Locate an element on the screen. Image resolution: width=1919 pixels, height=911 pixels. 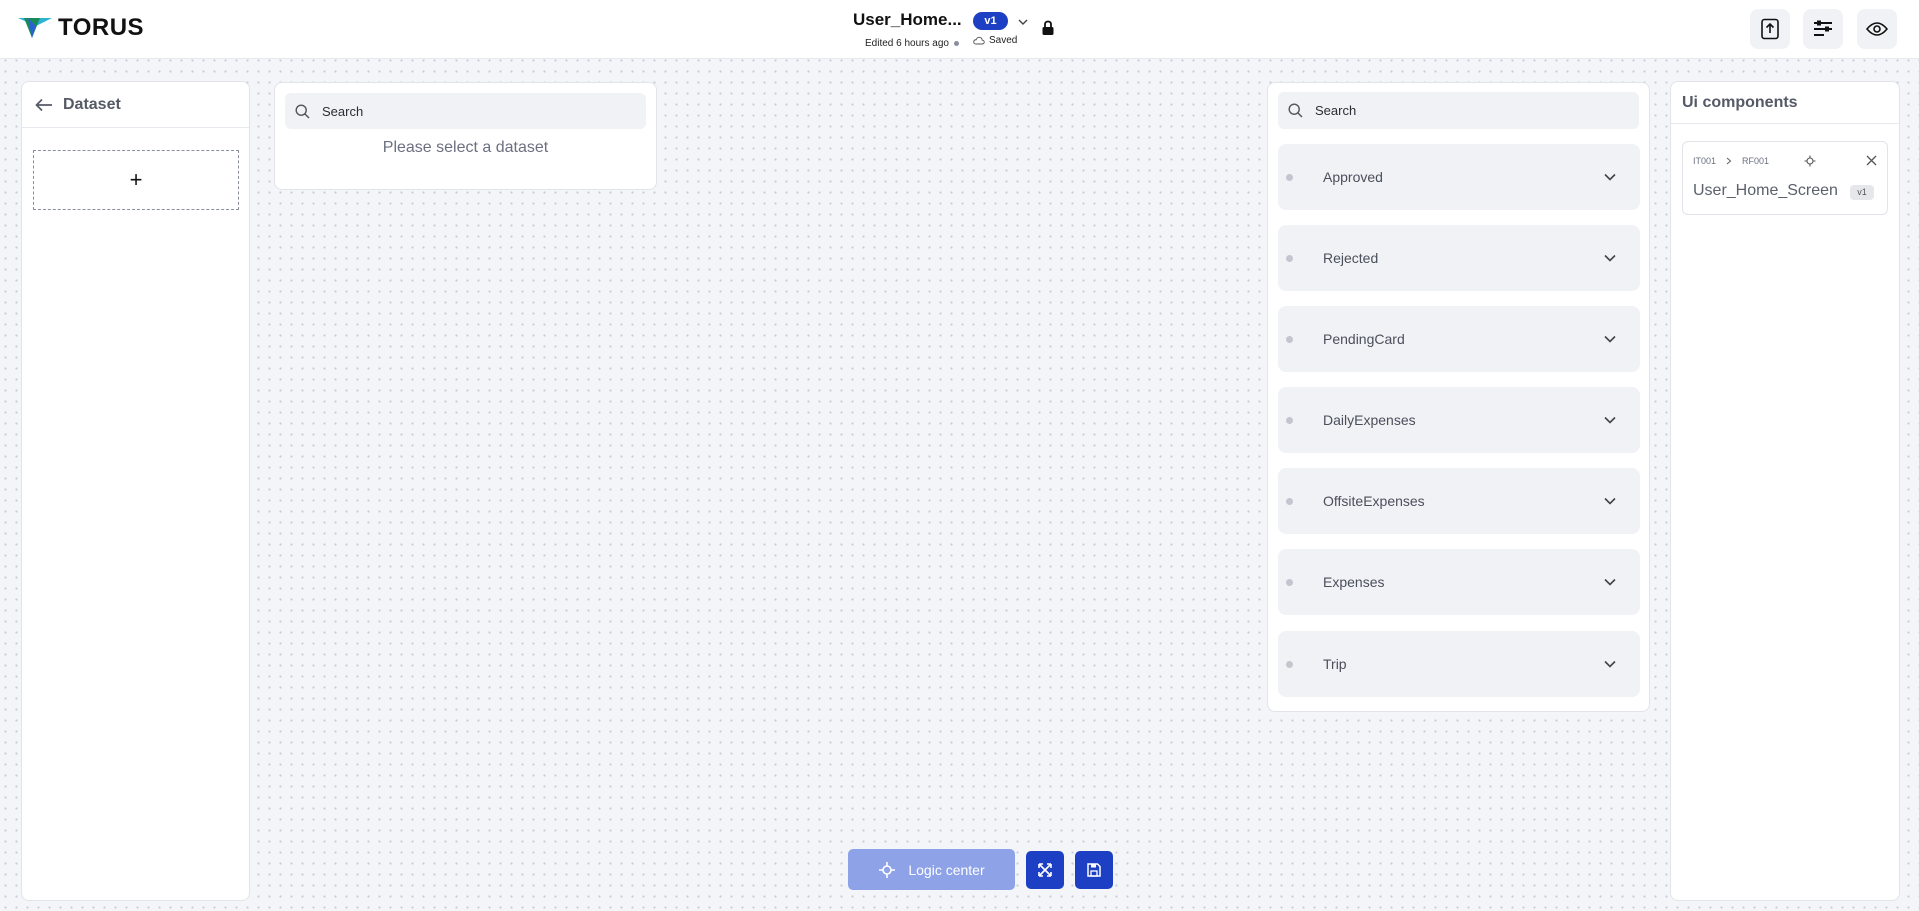
chevron-right-icon is located at coordinates (1729, 161).